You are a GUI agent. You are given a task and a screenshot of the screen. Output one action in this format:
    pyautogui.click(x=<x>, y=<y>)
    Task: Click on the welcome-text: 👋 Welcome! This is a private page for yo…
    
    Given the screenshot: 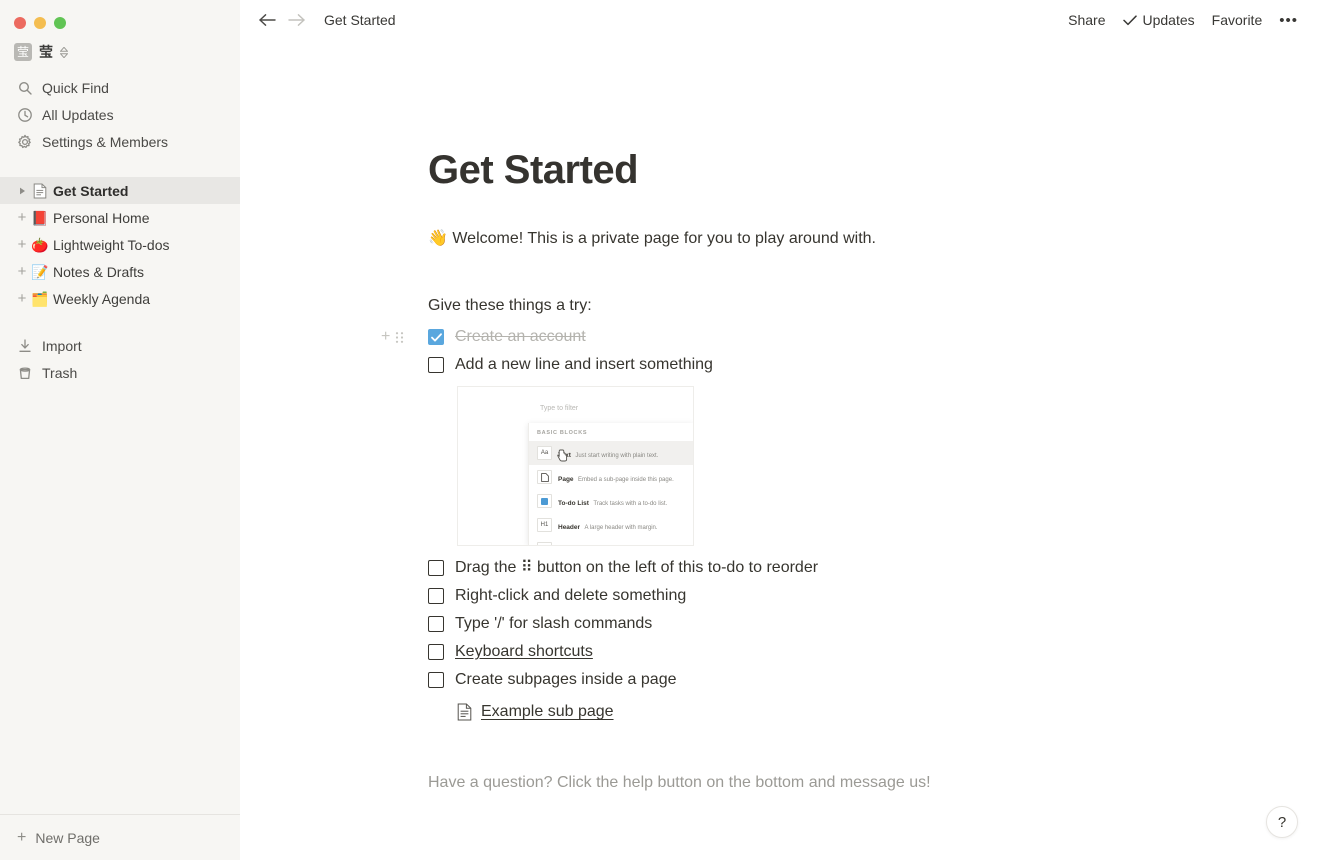 What is the action you would take?
    pyautogui.click(x=652, y=238)
    